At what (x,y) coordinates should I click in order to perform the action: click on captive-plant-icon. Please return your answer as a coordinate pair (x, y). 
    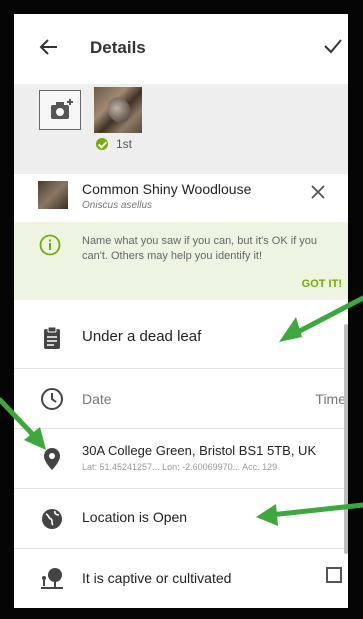
    Looking at the image, I should click on (52, 578).